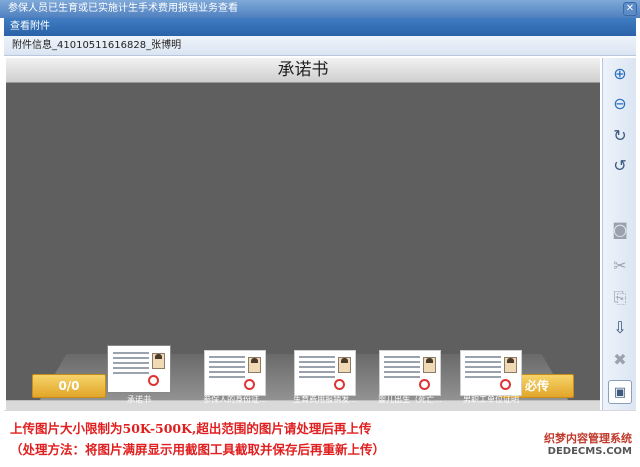 Image resolution: width=640 pixels, height=467 pixels. Describe the element at coordinates (198, 449) in the screenshot. I see `notice-method: （处理方法：将图片满屏显示用截图工具截取并保存后再重新上传）` at that location.